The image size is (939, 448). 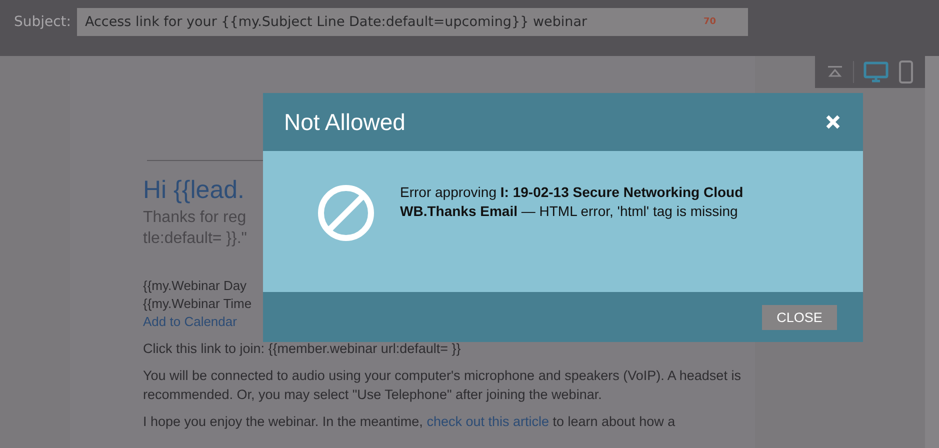 I want to click on email-paragraph: You will be connected to audio using your computer's microphone and speakers (VoIP). A headset is recommended. Or, you may select "Use Telephone" after joining the webinar., so click(x=442, y=385).